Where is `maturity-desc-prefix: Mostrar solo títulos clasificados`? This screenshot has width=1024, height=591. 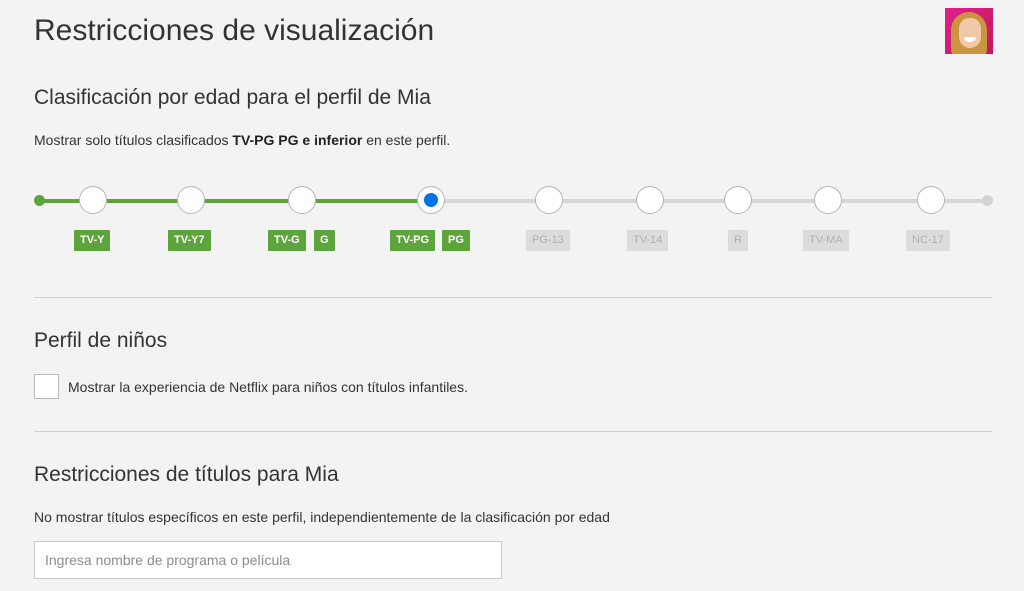 maturity-desc-prefix: Mostrar solo títulos clasificados is located at coordinates (133, 140).